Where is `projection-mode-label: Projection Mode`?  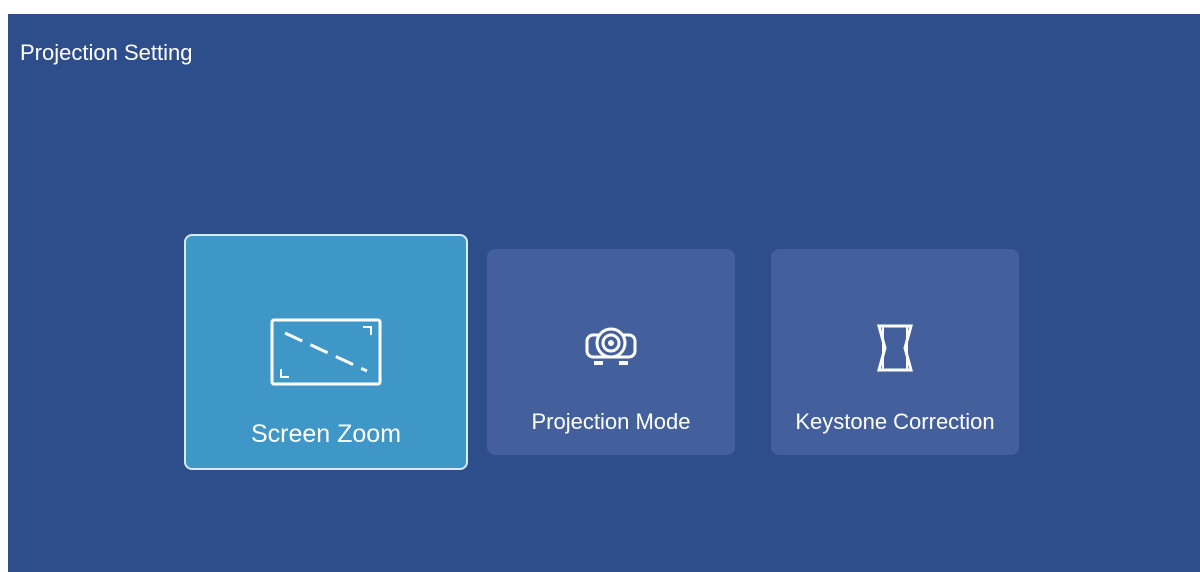 projection-mode-label: Projection Mode is located at coordinates (611, 421).